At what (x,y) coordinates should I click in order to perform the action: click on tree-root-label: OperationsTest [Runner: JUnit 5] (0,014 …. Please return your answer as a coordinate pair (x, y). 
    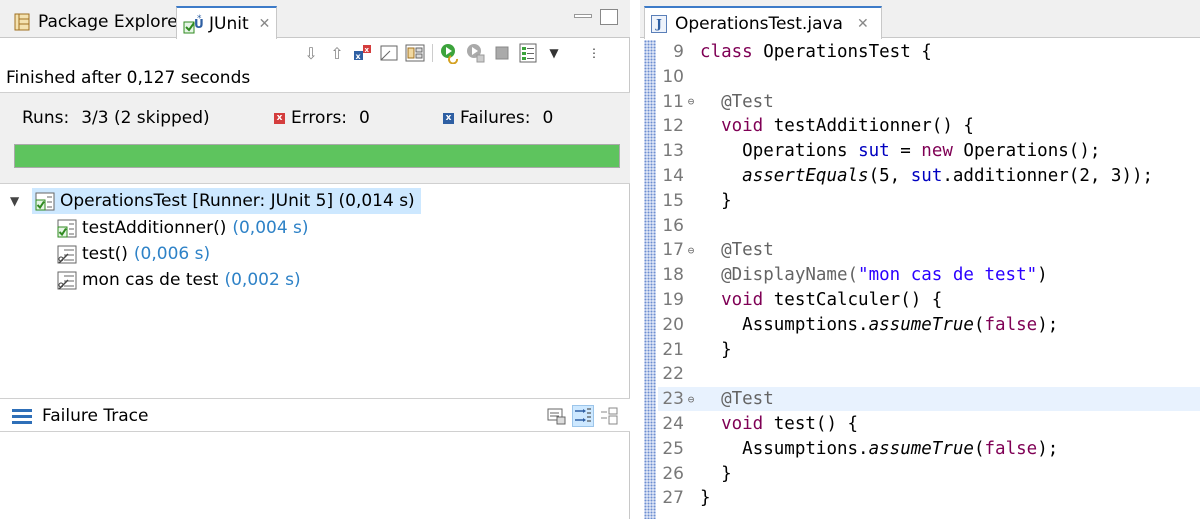
    Looking at the image, I should click on (237, 201).